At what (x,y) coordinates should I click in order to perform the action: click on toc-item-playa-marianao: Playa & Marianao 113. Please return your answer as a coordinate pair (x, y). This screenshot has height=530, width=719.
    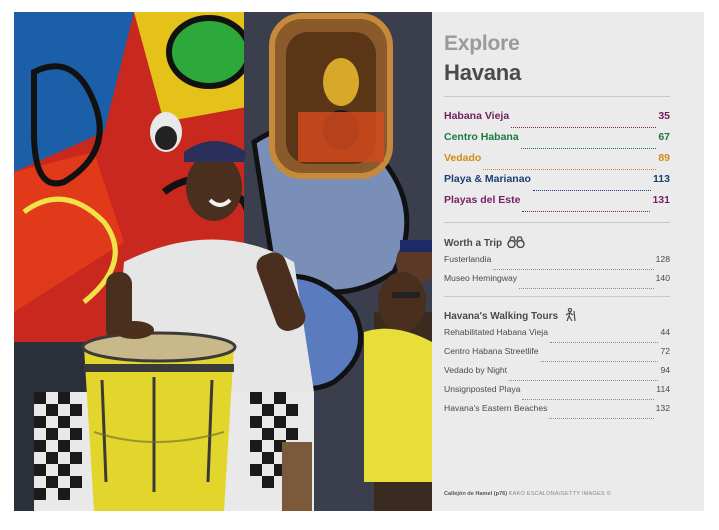
    Looking at the image, I should click on (557, 183).